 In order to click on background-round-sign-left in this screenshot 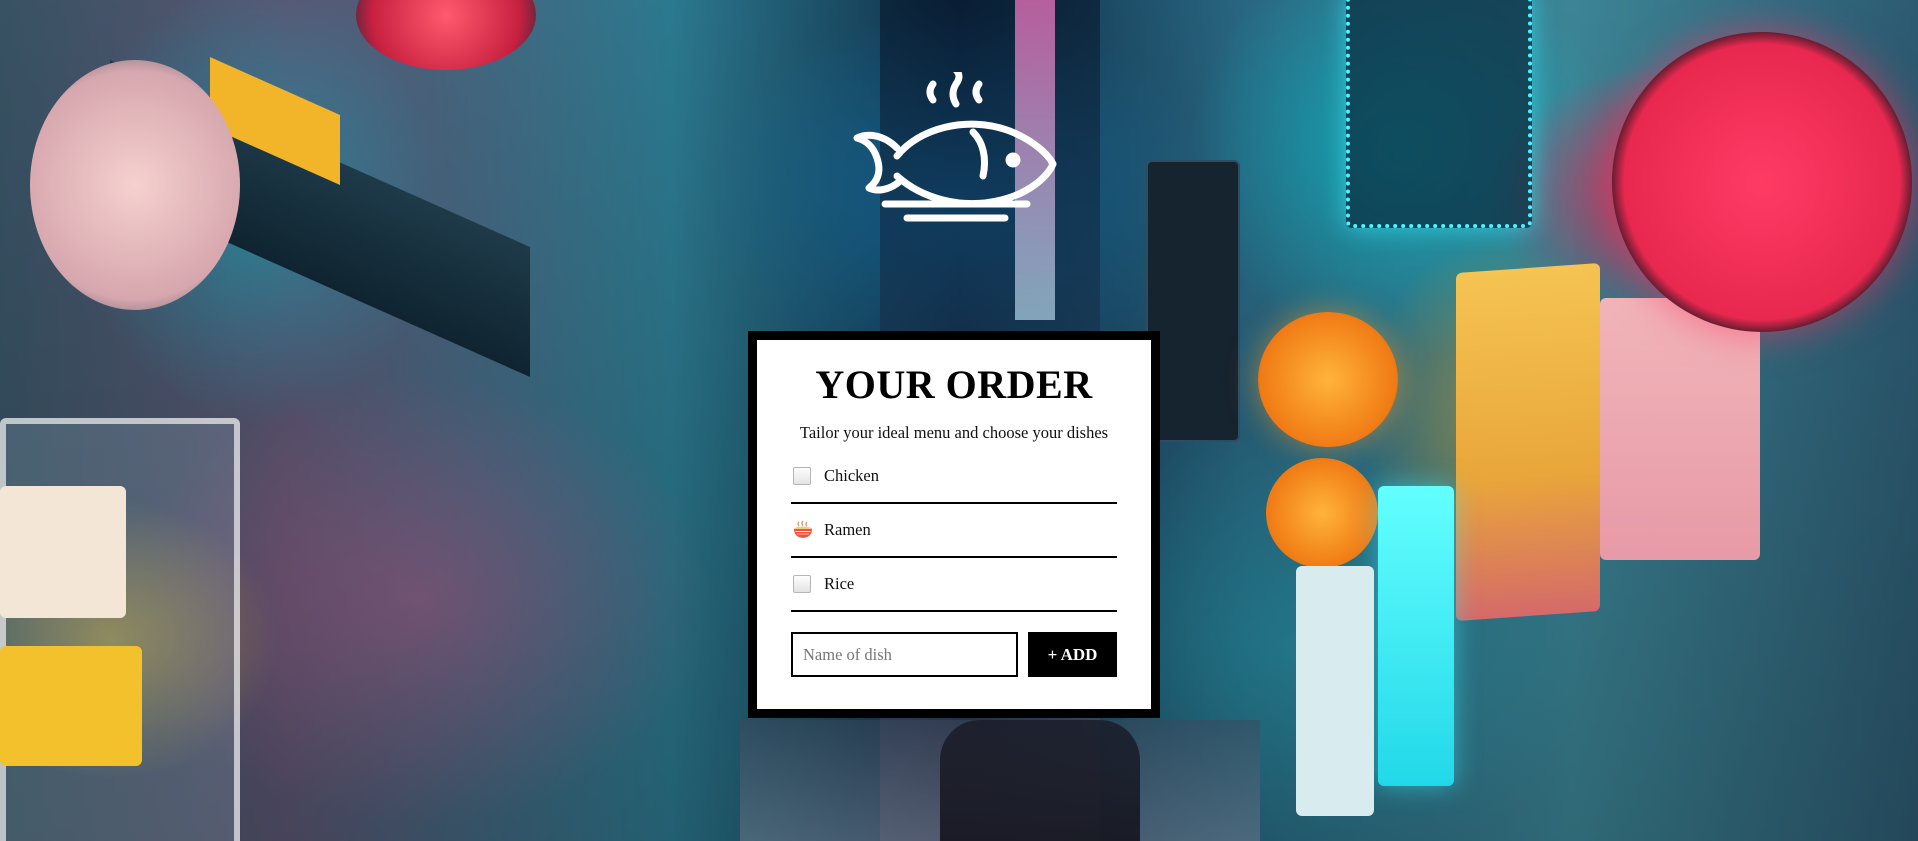, I will do `click(135, 185)`.